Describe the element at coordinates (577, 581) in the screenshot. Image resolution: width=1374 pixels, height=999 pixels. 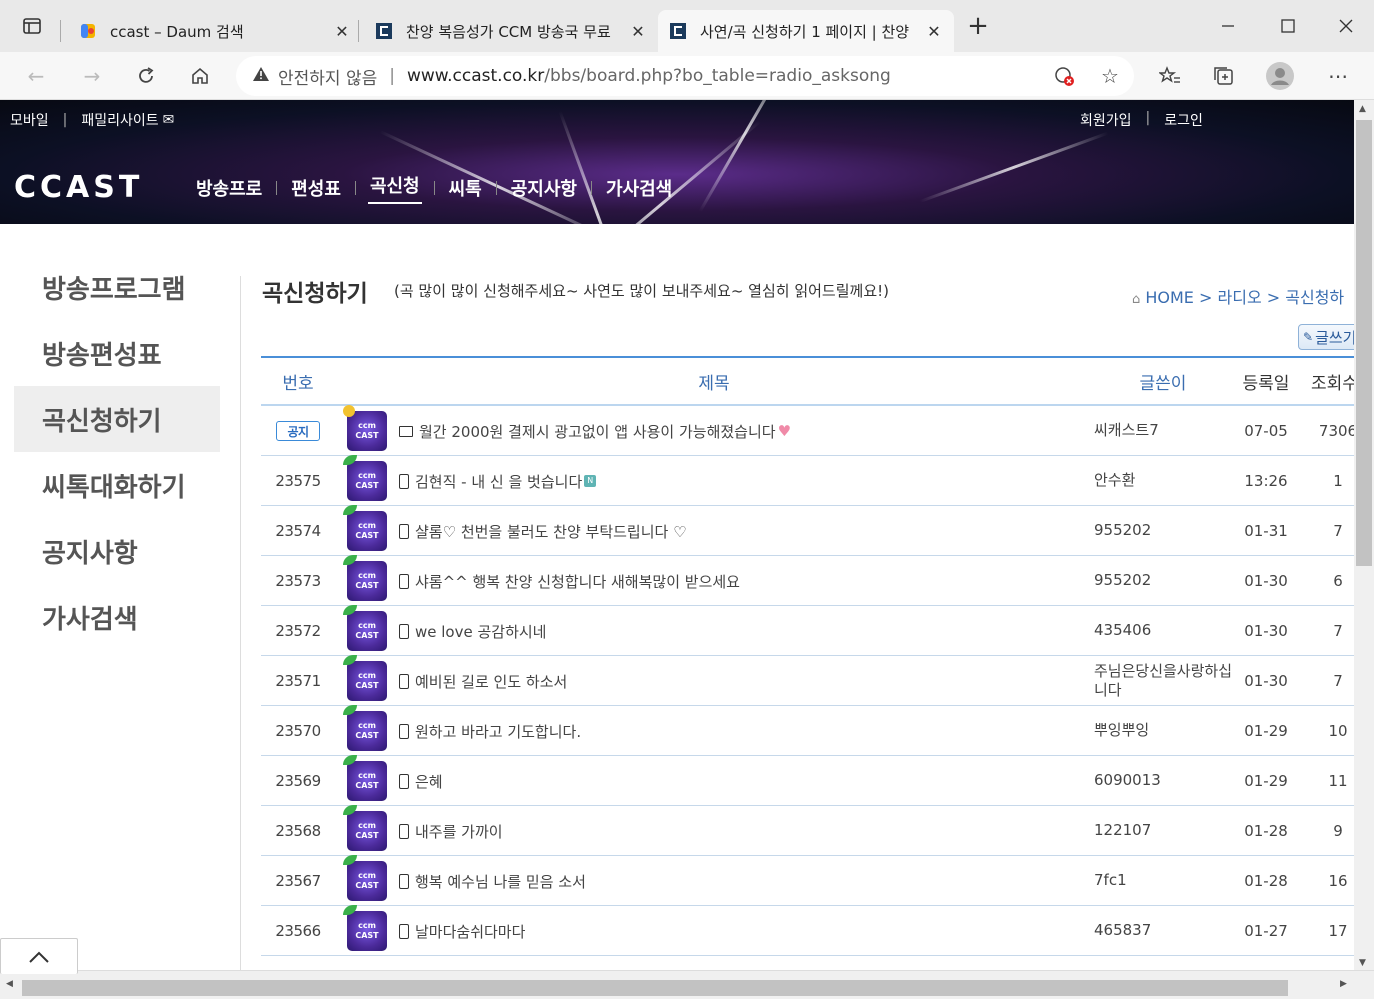
I see `post-subject-link: 샤롬^^ 행복 찬양 신청합니다 새해복많이 받으세요` at that location.